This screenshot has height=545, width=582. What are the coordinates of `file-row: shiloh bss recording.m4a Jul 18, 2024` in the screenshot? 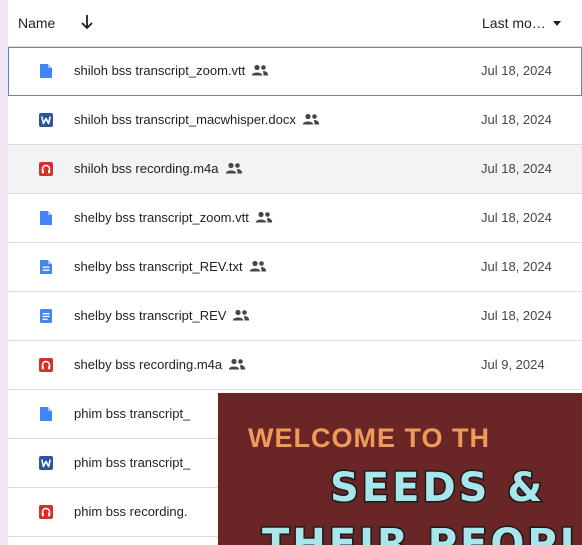 It's located at (295, 169).